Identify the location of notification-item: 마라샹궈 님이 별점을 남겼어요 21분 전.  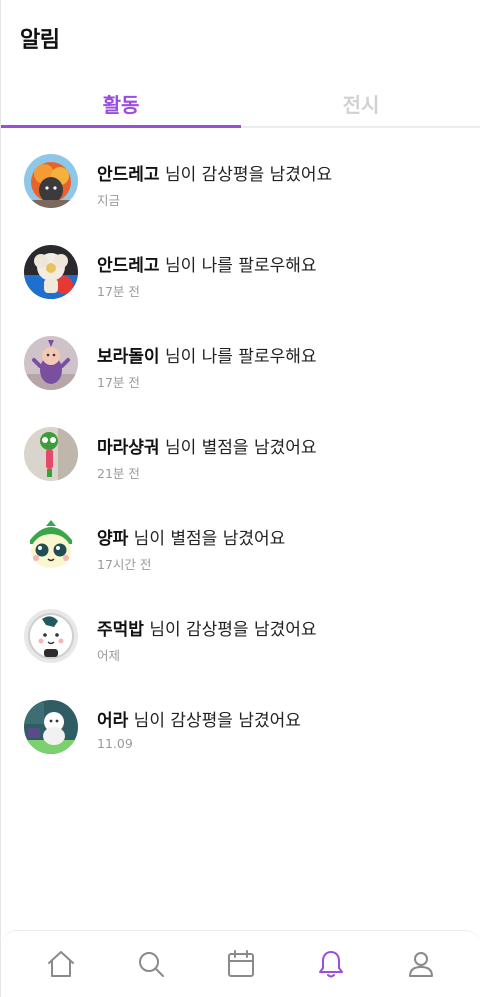
(240, 446).